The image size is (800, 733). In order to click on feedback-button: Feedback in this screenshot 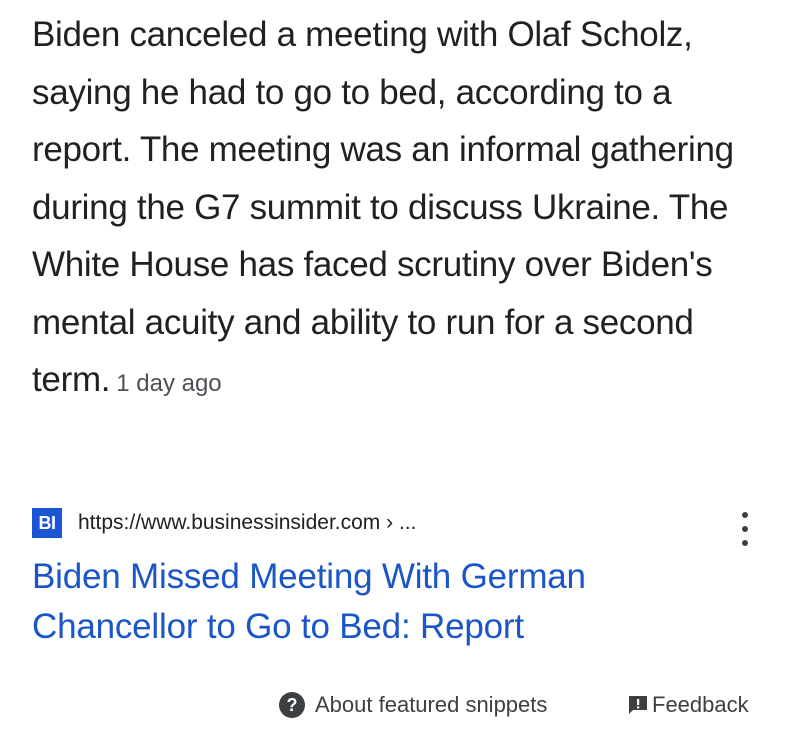, I will do `click(687, 705)`.